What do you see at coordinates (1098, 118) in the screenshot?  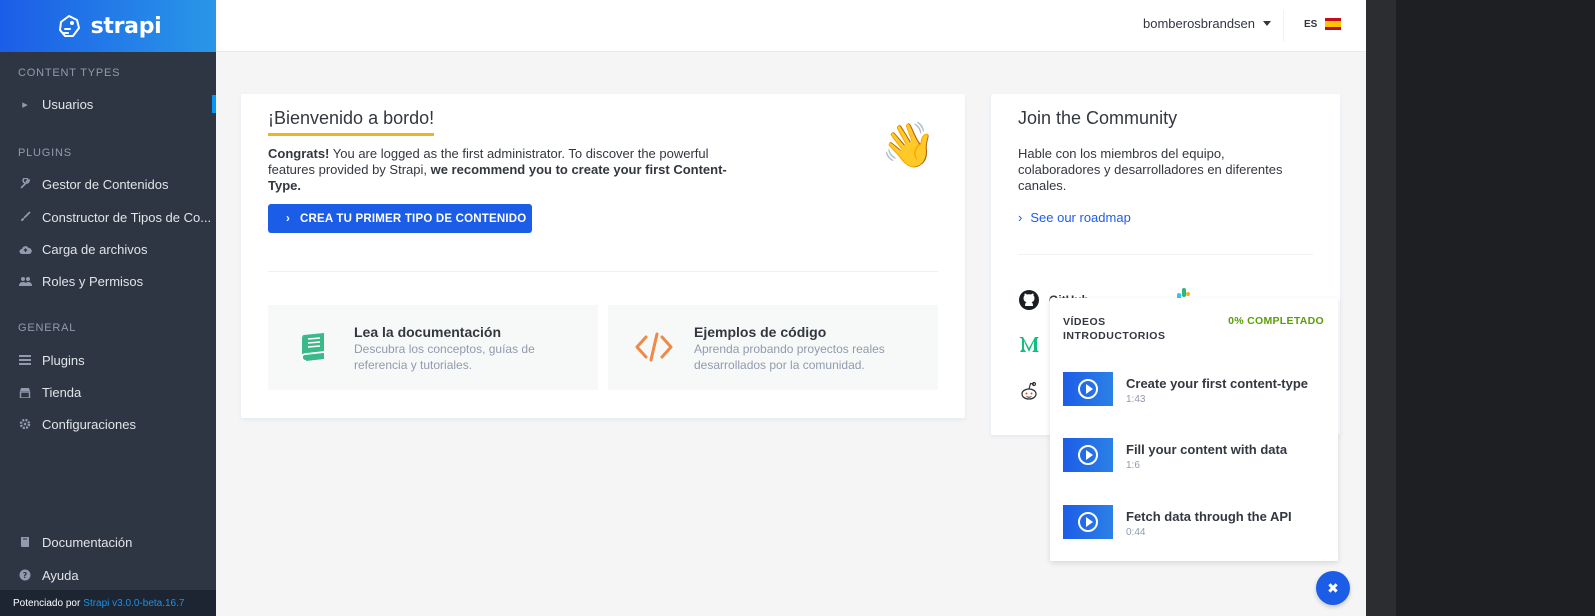 I see `community-title: Join the Community` at bounding box center [1098, 118].